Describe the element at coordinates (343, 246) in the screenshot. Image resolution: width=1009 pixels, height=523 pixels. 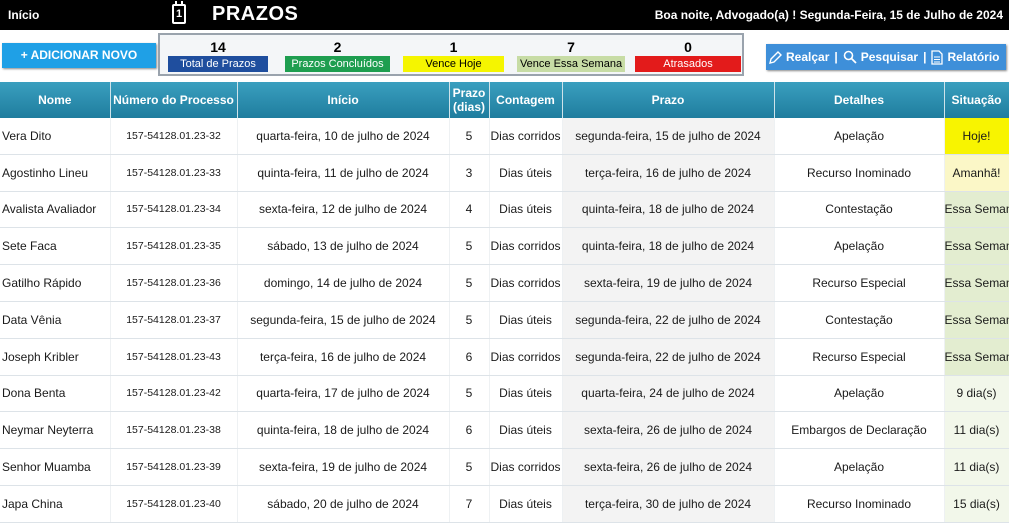
I see `cell-inicio: sábado, 13 de julho de 2024` at that location.